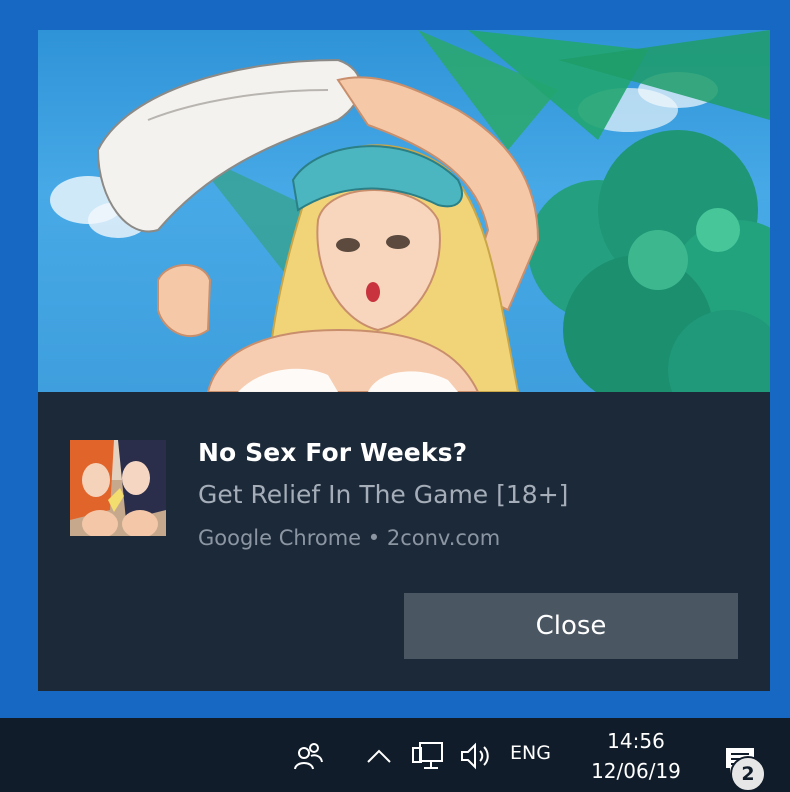  I want to click on taskbar: ENG 14:56 12/06/19 2, so click(395, 755).